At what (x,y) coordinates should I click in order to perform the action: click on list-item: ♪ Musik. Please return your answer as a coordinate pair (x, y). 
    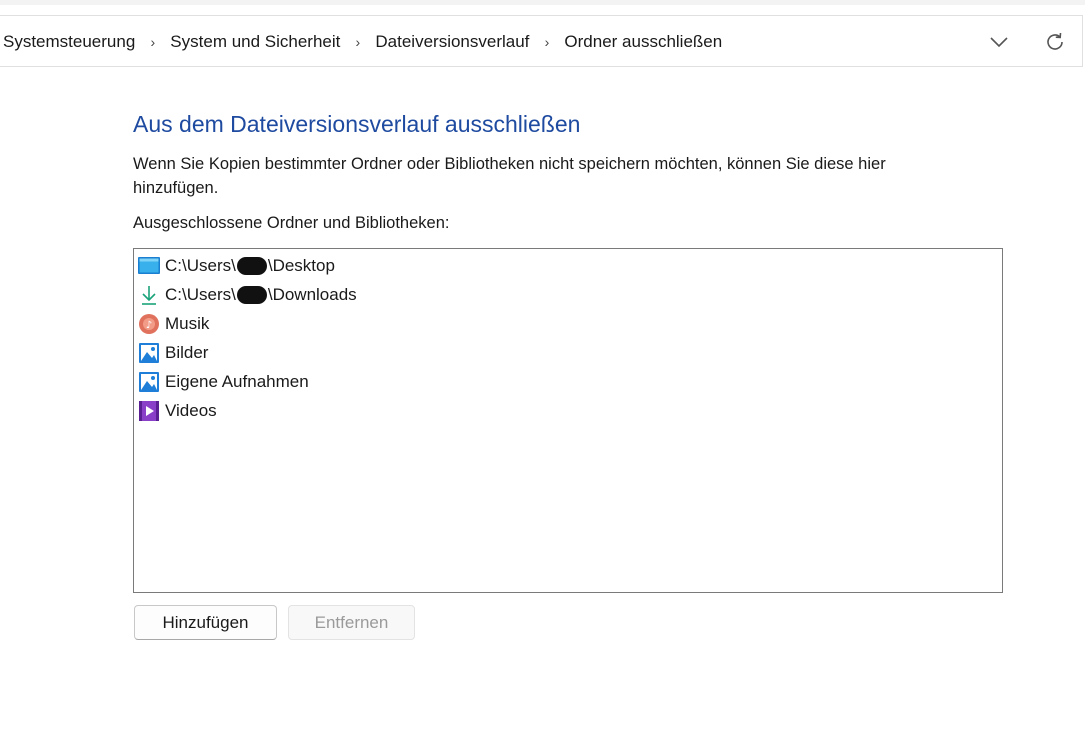
    Looking at the image, I should click on (568, 323).